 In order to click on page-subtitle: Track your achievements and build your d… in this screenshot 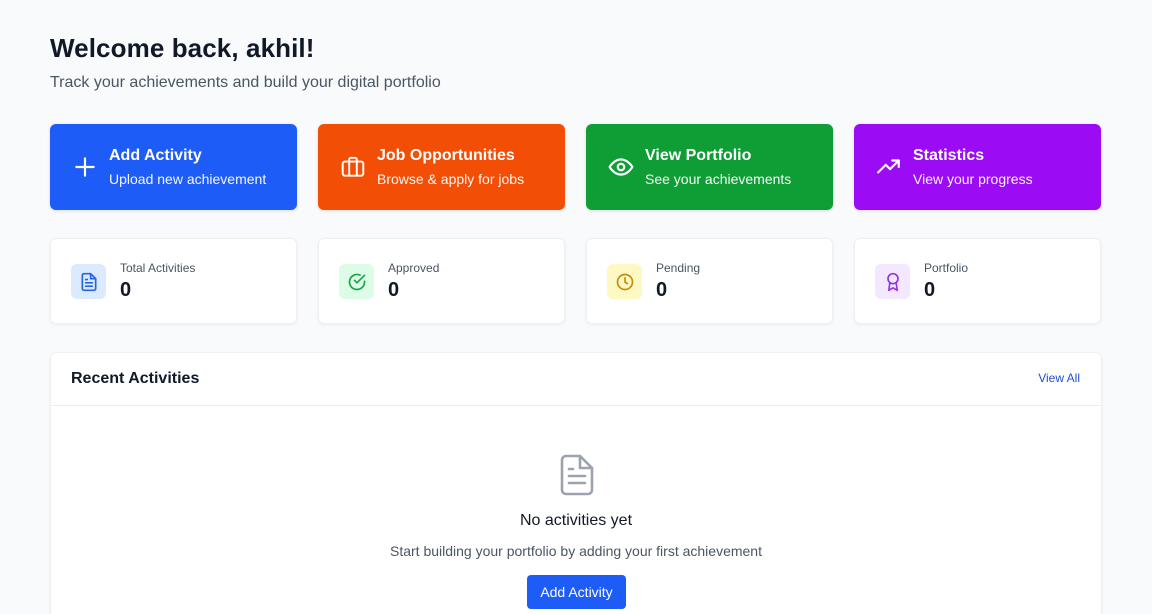, I will do `click(245, 82)`.